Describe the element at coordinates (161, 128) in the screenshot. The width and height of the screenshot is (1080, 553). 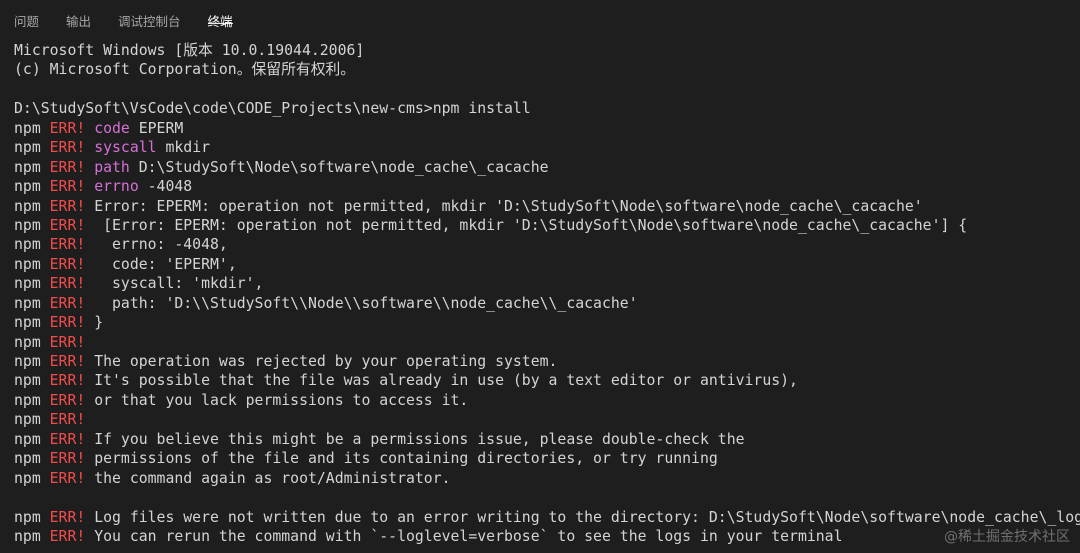
I see `line-text: EPERM` at that location.